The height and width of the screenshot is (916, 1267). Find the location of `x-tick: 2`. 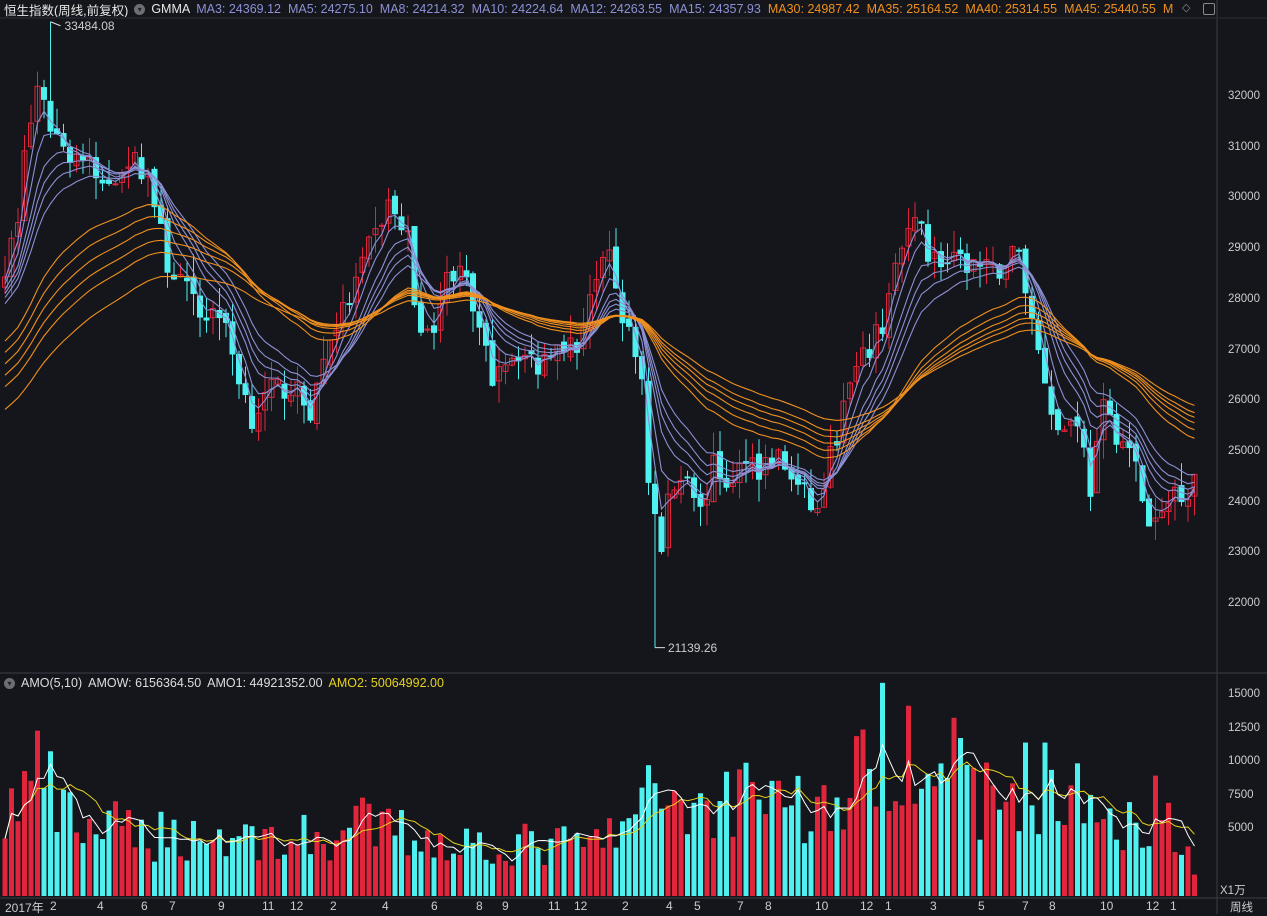

x-tick: 2 is located at coordinates (333, 906).